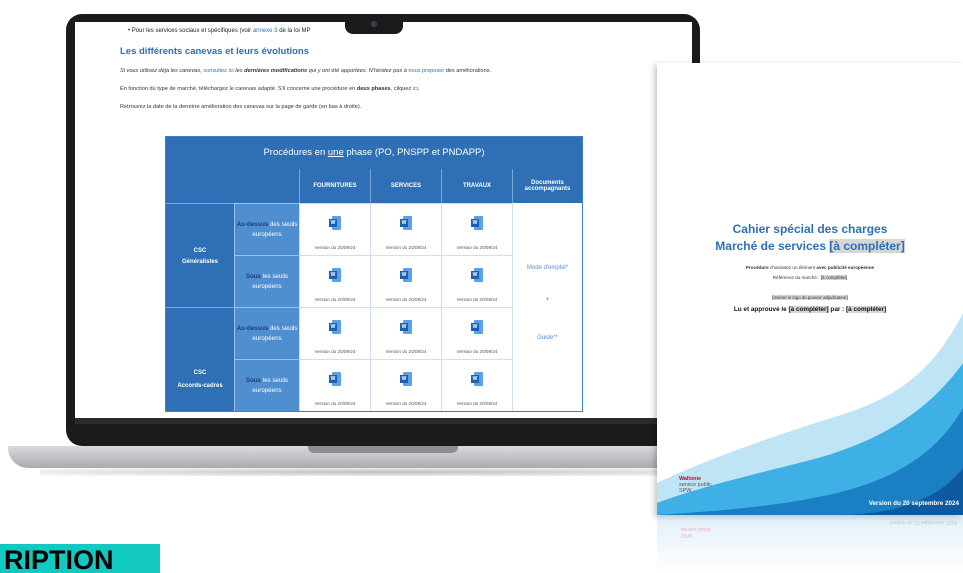  What do you see at coordinates (405, 186) in the screenshot?
I see `col-header-services: SERVICES` at bounding box center [405, 186].